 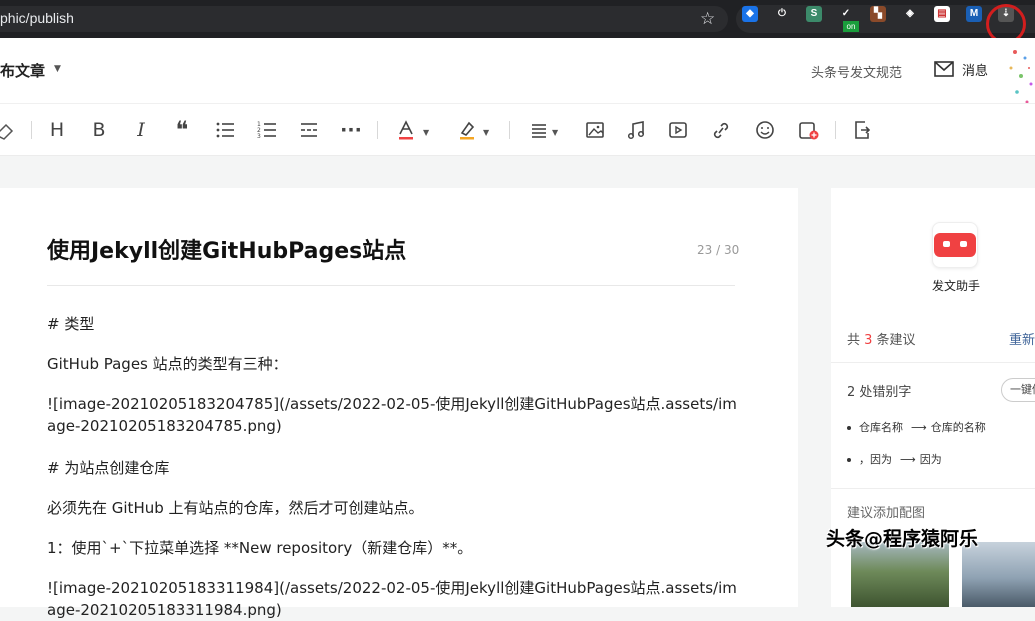 What do you see at coordinates (259, 136) in the screenshot?
I see `svg-text: 3` at bounding box center [259, 136].